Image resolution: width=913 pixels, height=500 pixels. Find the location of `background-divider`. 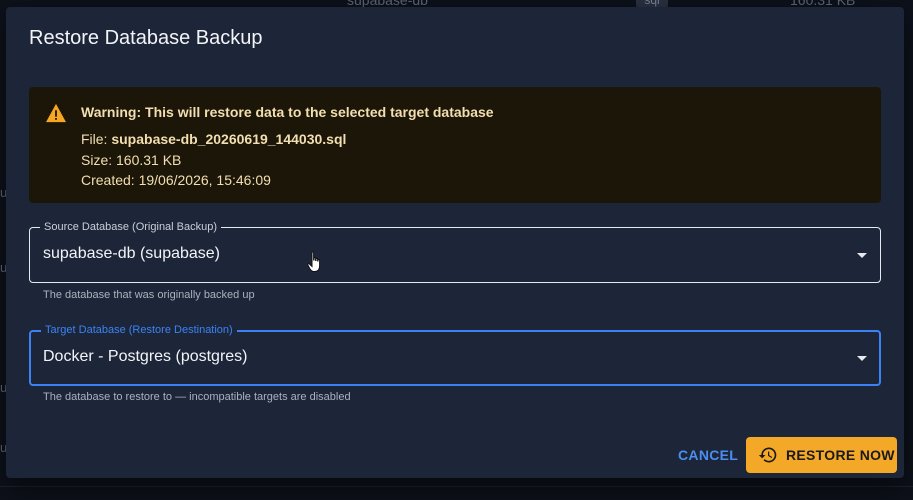

background-divider is located at coordinates (456, 486).